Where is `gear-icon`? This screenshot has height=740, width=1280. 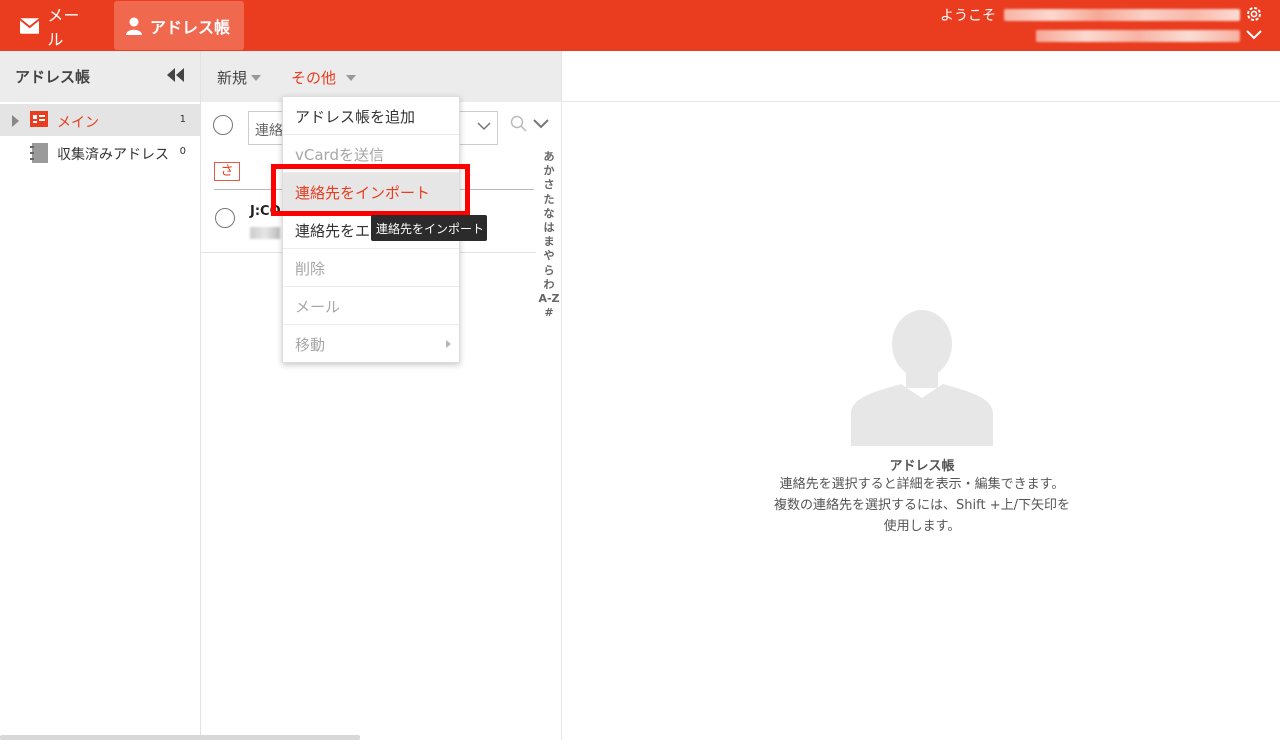 gear-icon is located at coordinates (1254, 14).